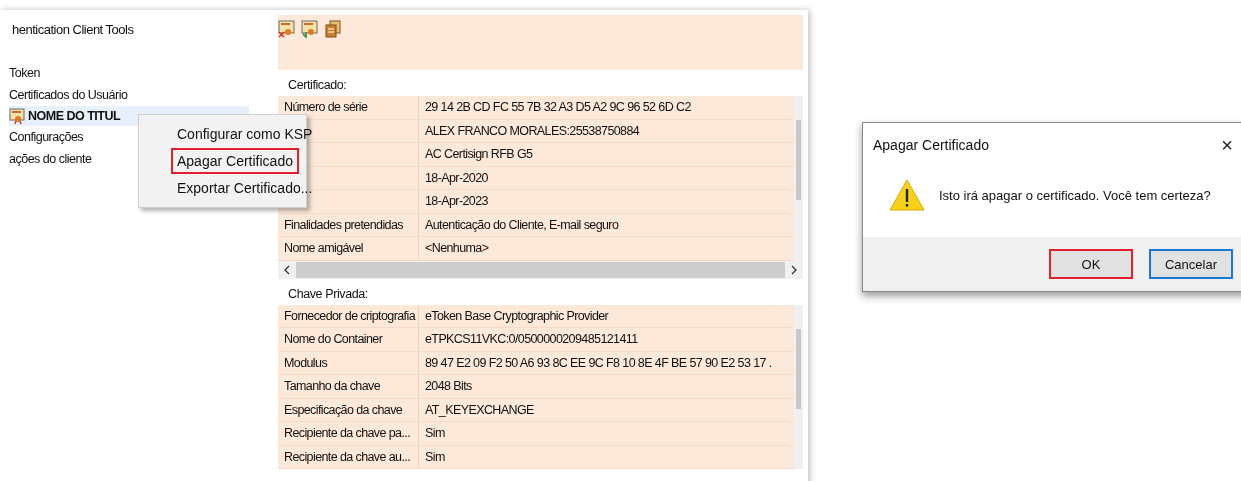 This screenshot has height=481, width=1241. What do you see at coordinates (348, 386) in the screenshot?
I see `property-name: Tamanho da chave` at bounding box center [348, 386].